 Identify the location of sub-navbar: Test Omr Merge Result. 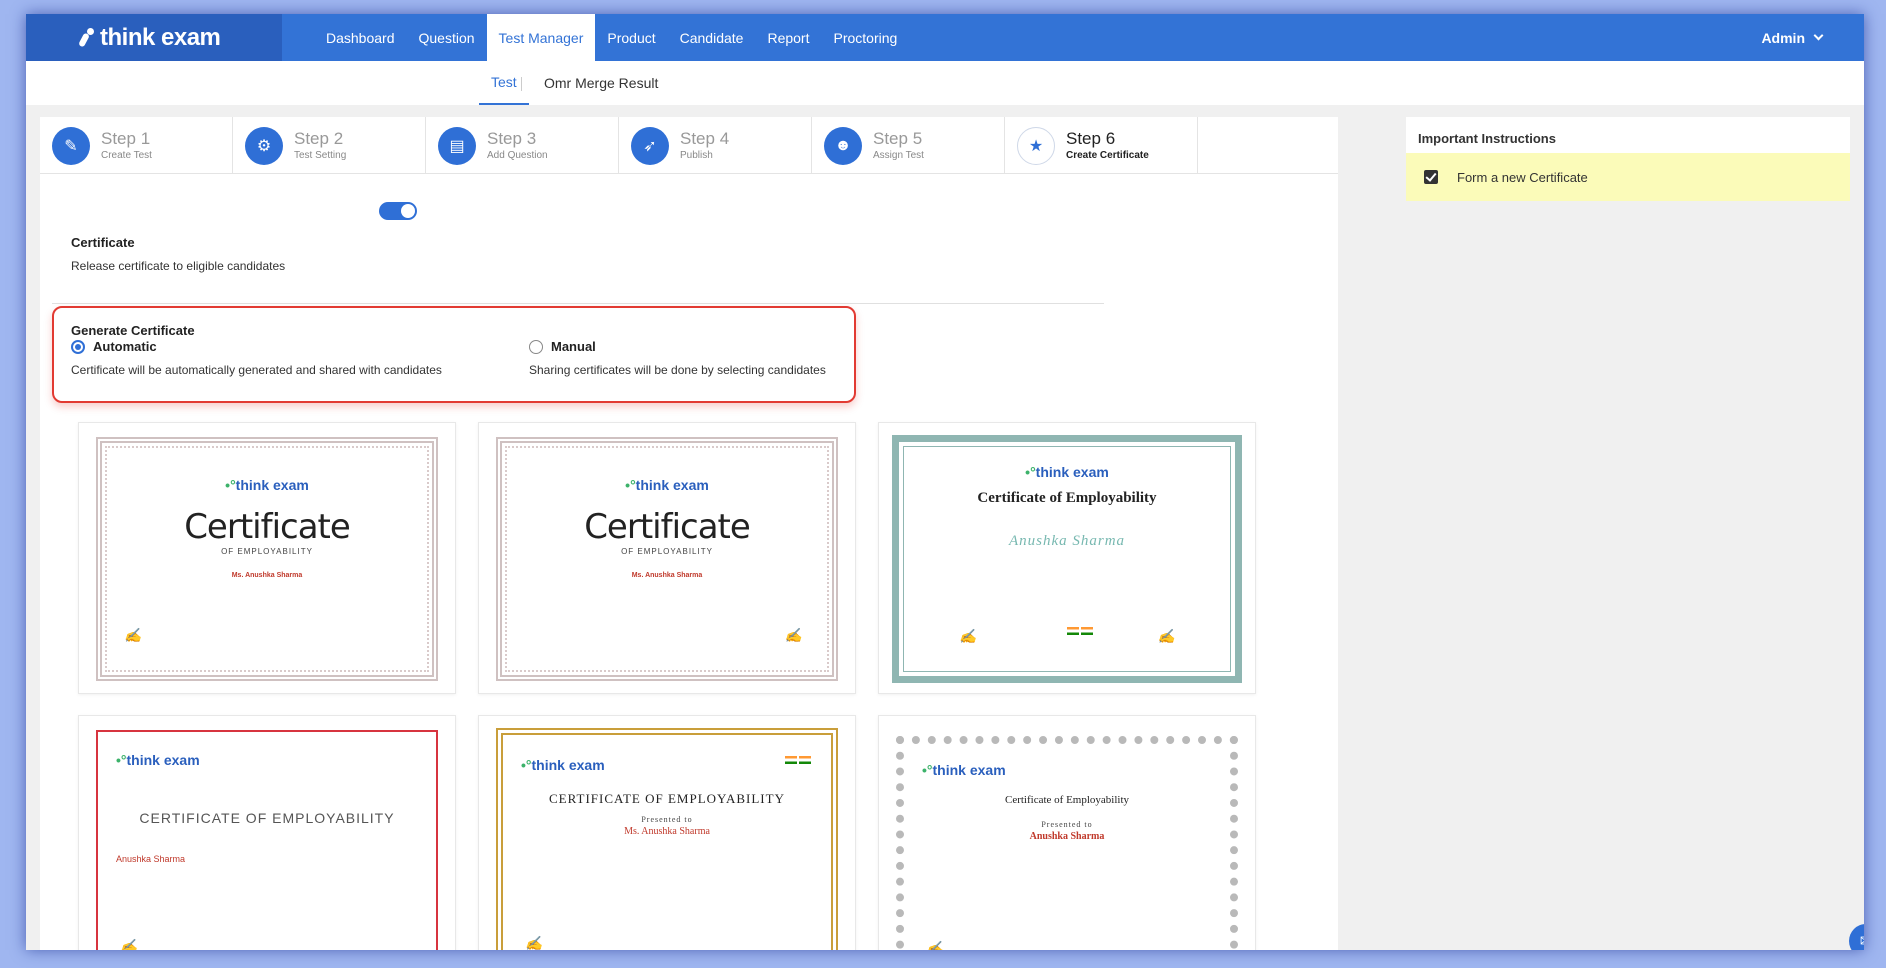
(945, 83).